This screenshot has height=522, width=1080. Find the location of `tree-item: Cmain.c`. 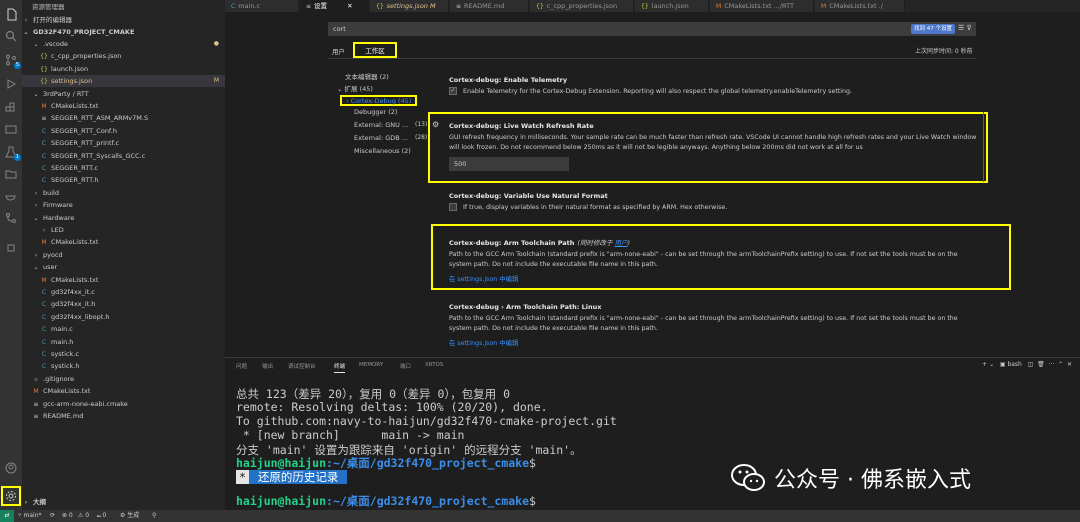

tree-item: Cmain.c is located at coordinates (123, 329).